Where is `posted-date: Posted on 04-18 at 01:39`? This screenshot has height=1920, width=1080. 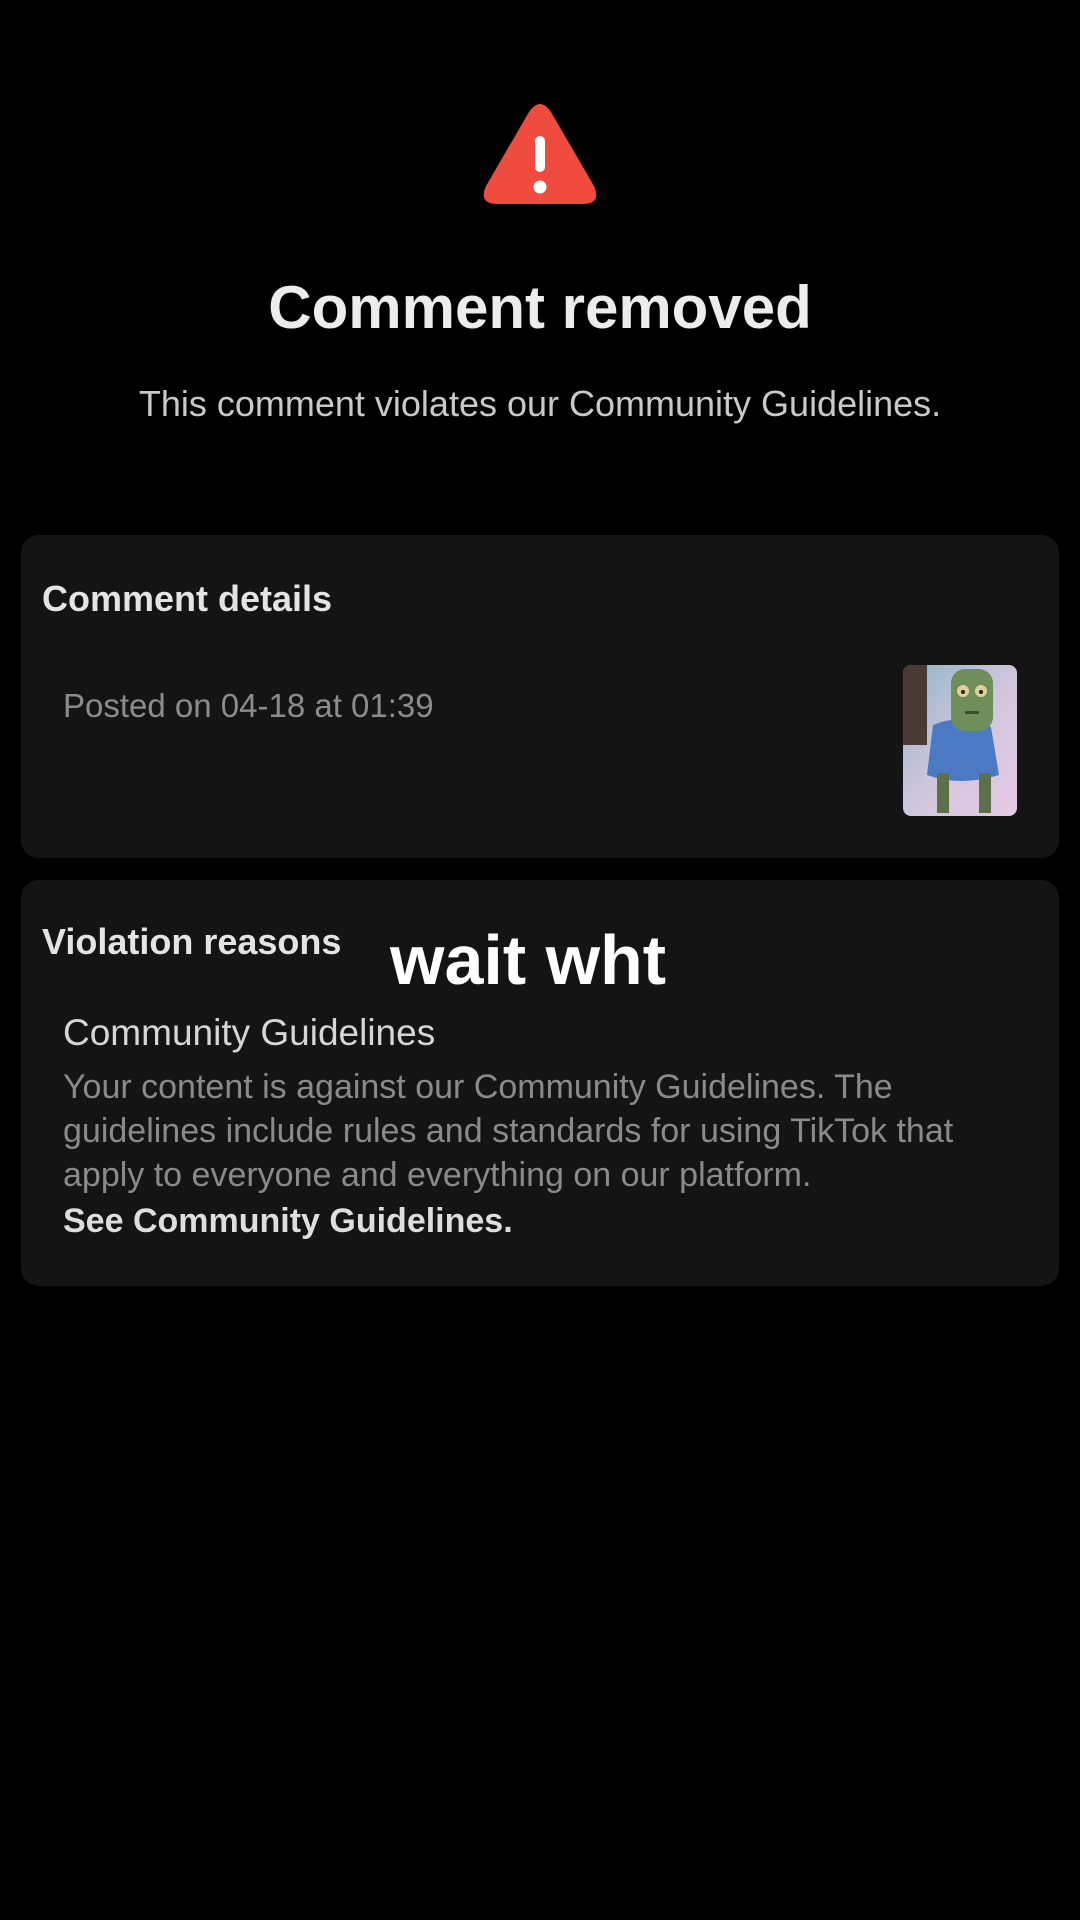
posted-date: Posted on 04-18 at 01:39 is located at coordinates (248, 705).